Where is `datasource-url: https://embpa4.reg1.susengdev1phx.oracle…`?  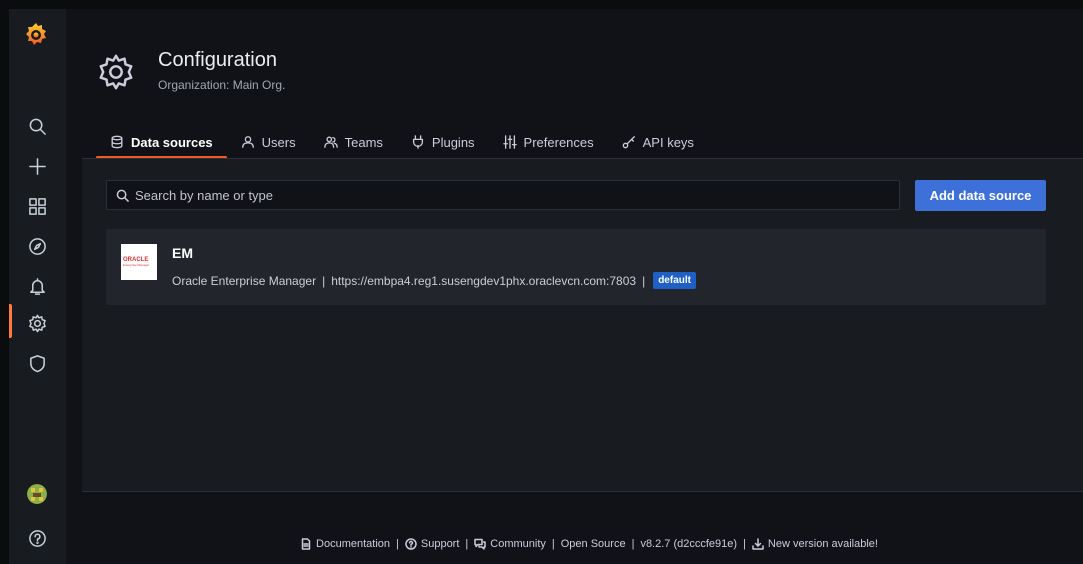
datasource-url: https://embpa4.reg1.susengdev1phx.oracle… is located at coordinates (484, 280).